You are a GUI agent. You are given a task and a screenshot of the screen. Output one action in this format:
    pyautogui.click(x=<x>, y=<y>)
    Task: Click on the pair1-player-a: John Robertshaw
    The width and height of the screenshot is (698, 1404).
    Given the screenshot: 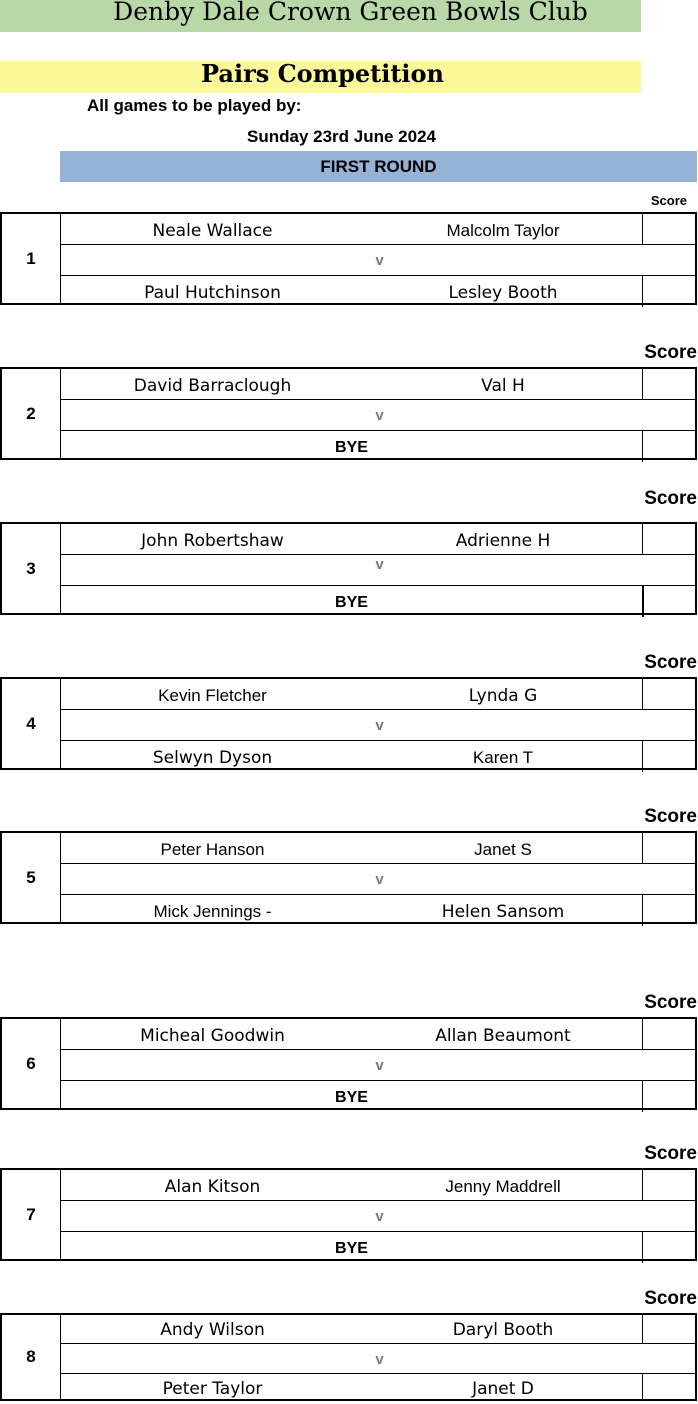 What is the action you would take?
    pyautogui.click(x=212, y=541)
    